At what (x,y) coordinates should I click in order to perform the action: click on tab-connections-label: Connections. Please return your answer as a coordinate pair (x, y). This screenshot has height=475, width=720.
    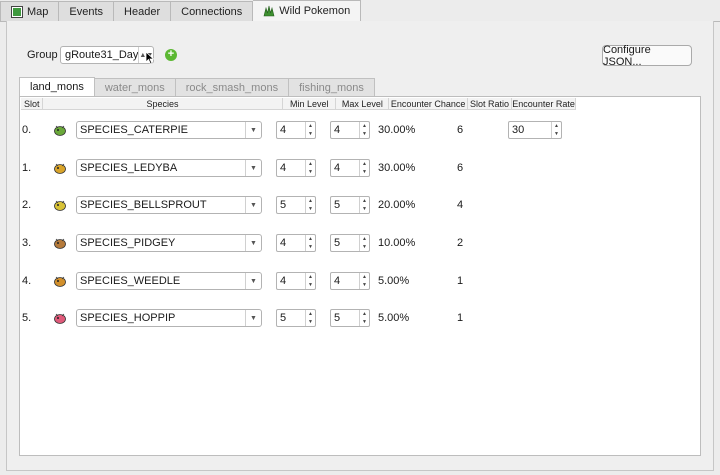
    Looking at the image, I should click on (212, 11).